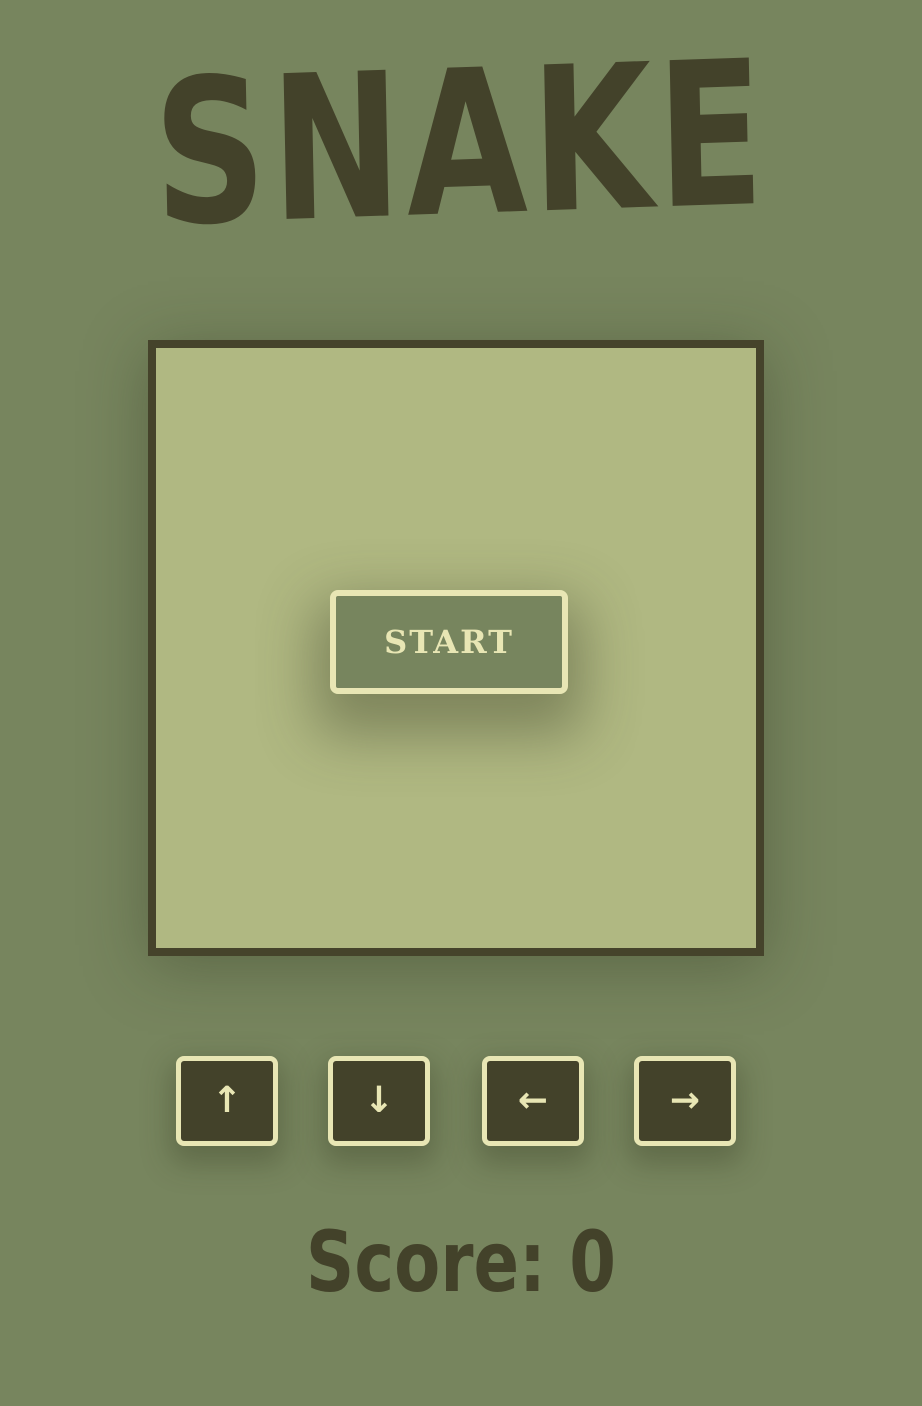  What do you see at coordinates (379, 1101) in the screenshot?
I see `down-arrow-button: ↓` at bounding box center [379, 1101].